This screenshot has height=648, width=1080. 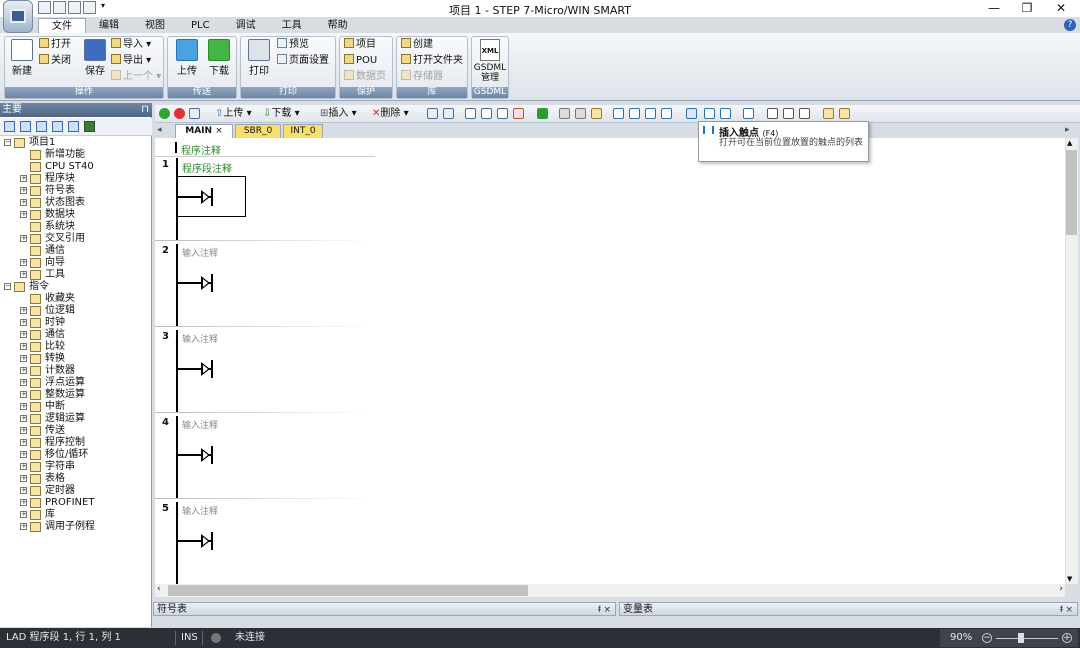 What do you see at coordinates (1069, 143) in the screenshot?
I see `scroll-up-icon: ▲` at bounding box center [1069, 143].